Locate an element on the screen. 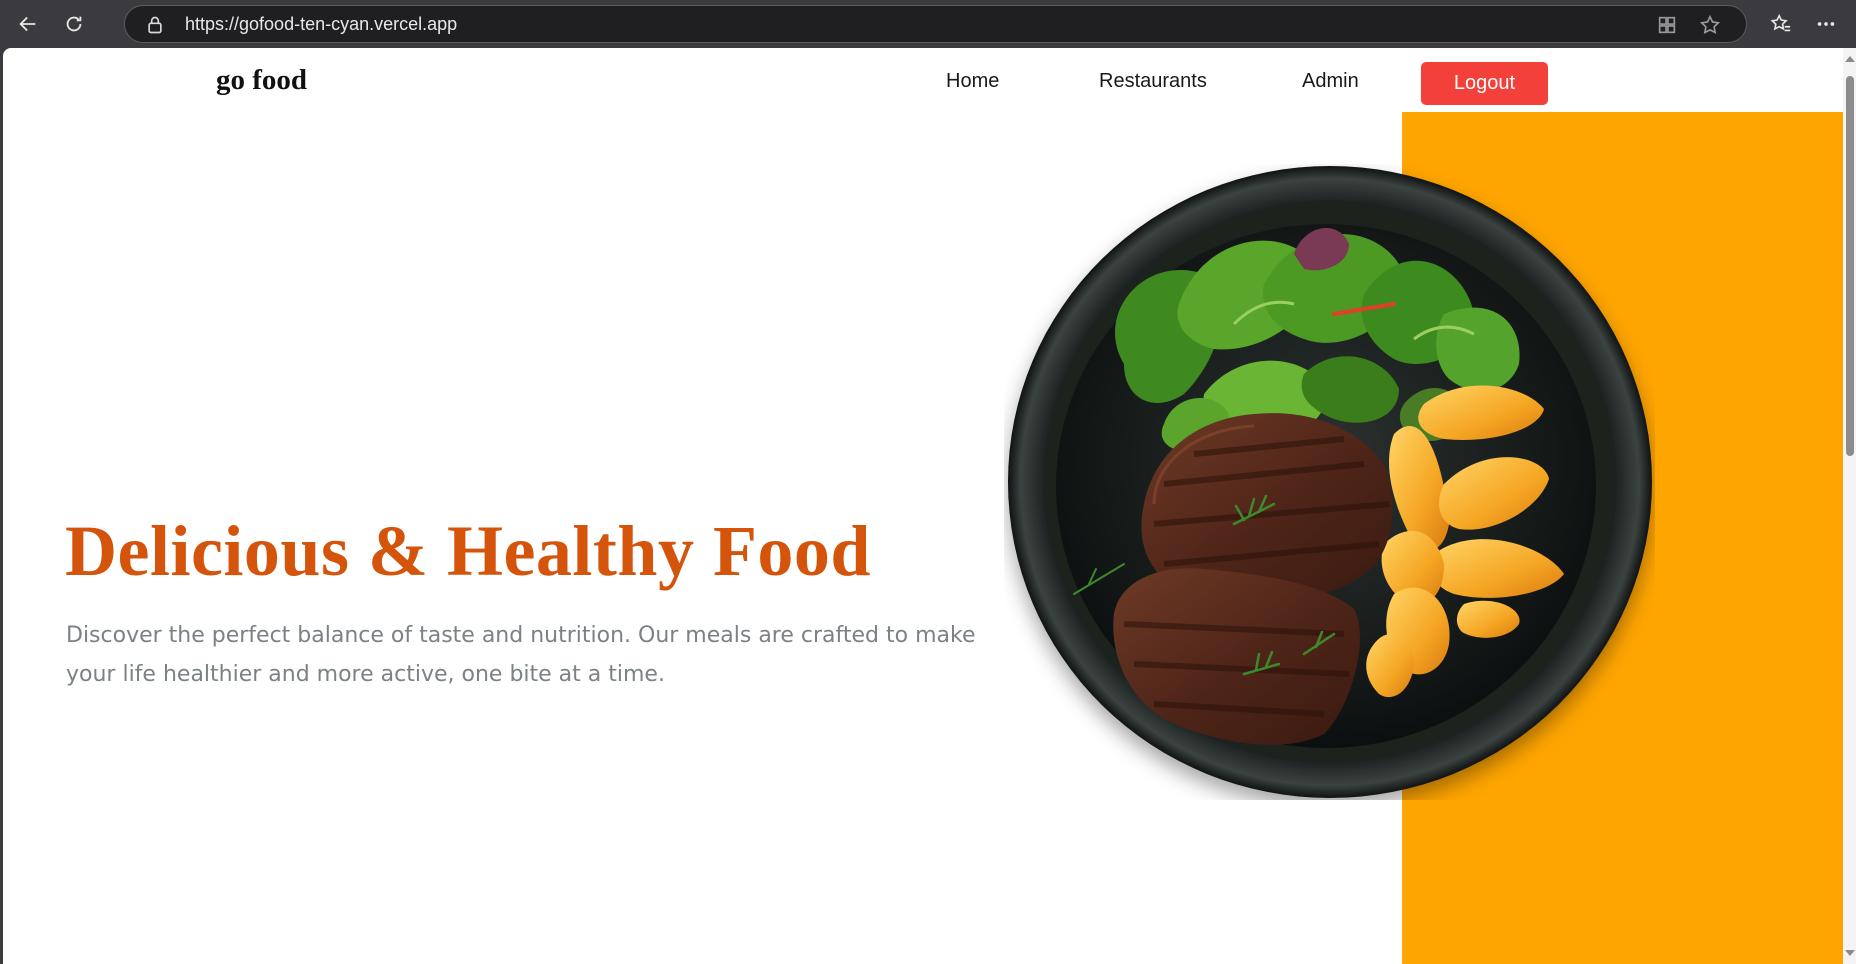 The height and width of the screenshot is (964, 1856). nav-restaurants: Restaurants is located at coordinates (1153, 81).